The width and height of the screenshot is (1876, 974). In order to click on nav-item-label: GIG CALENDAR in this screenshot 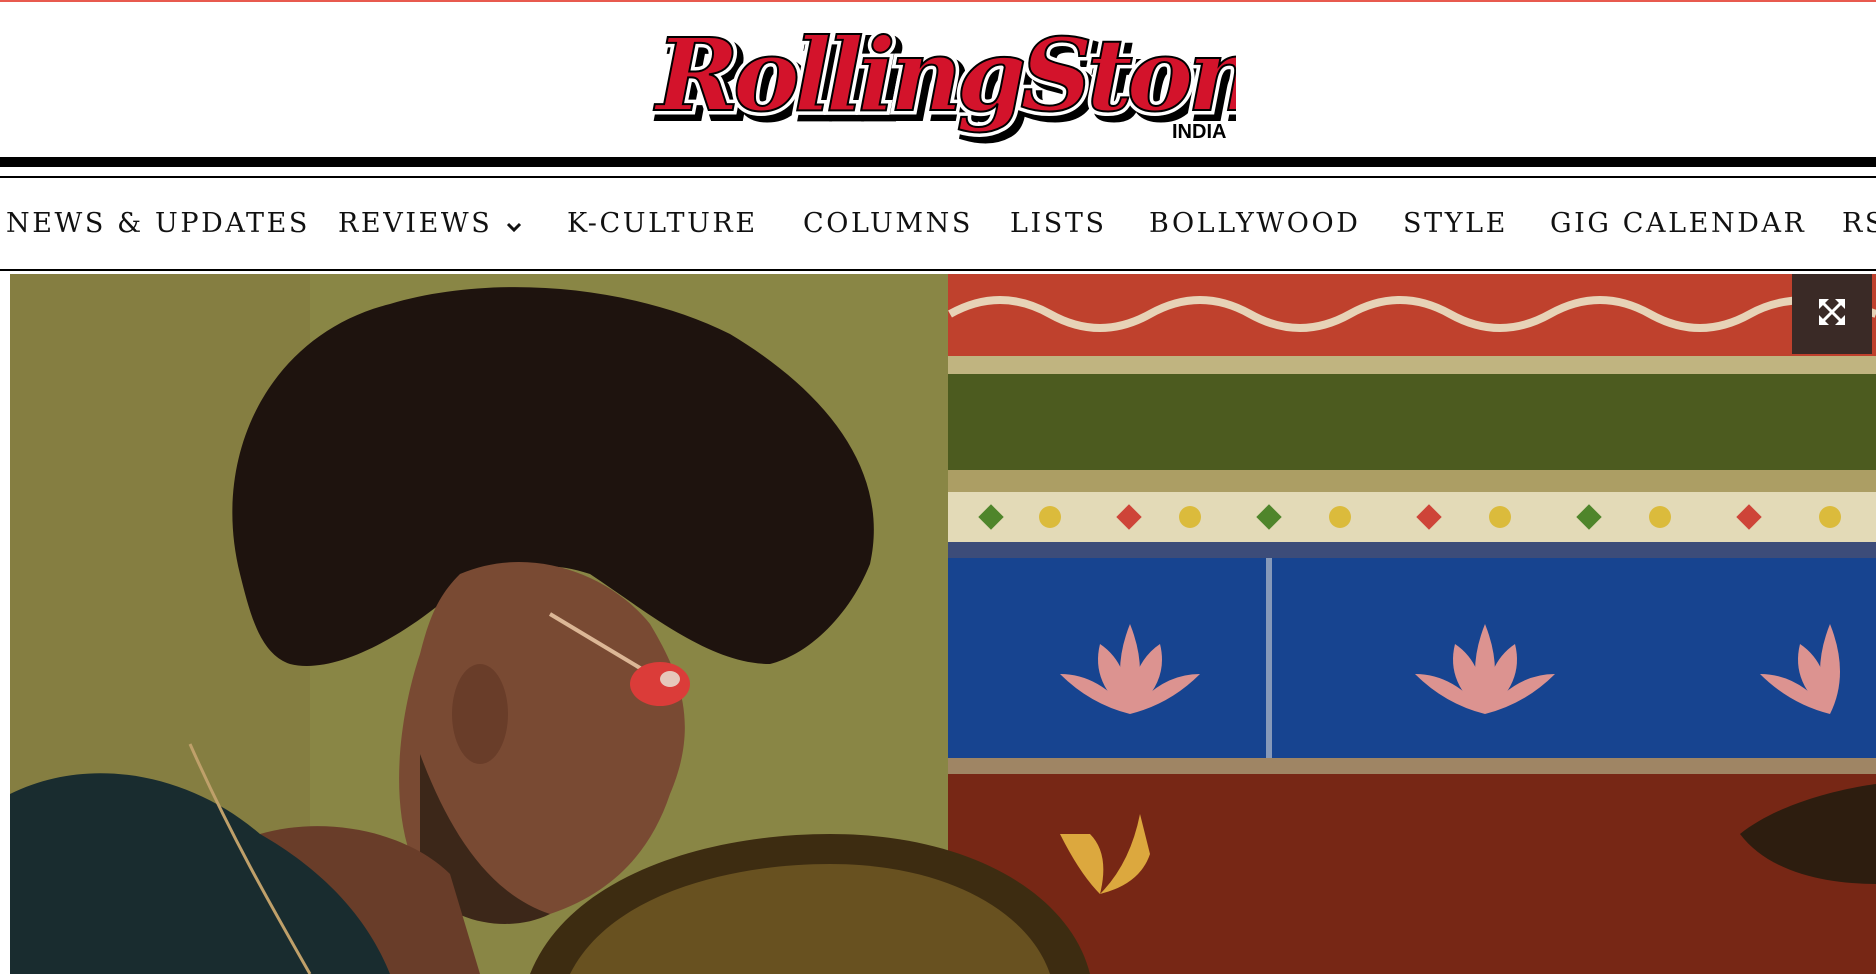, I will do `click(1678, 223)`.